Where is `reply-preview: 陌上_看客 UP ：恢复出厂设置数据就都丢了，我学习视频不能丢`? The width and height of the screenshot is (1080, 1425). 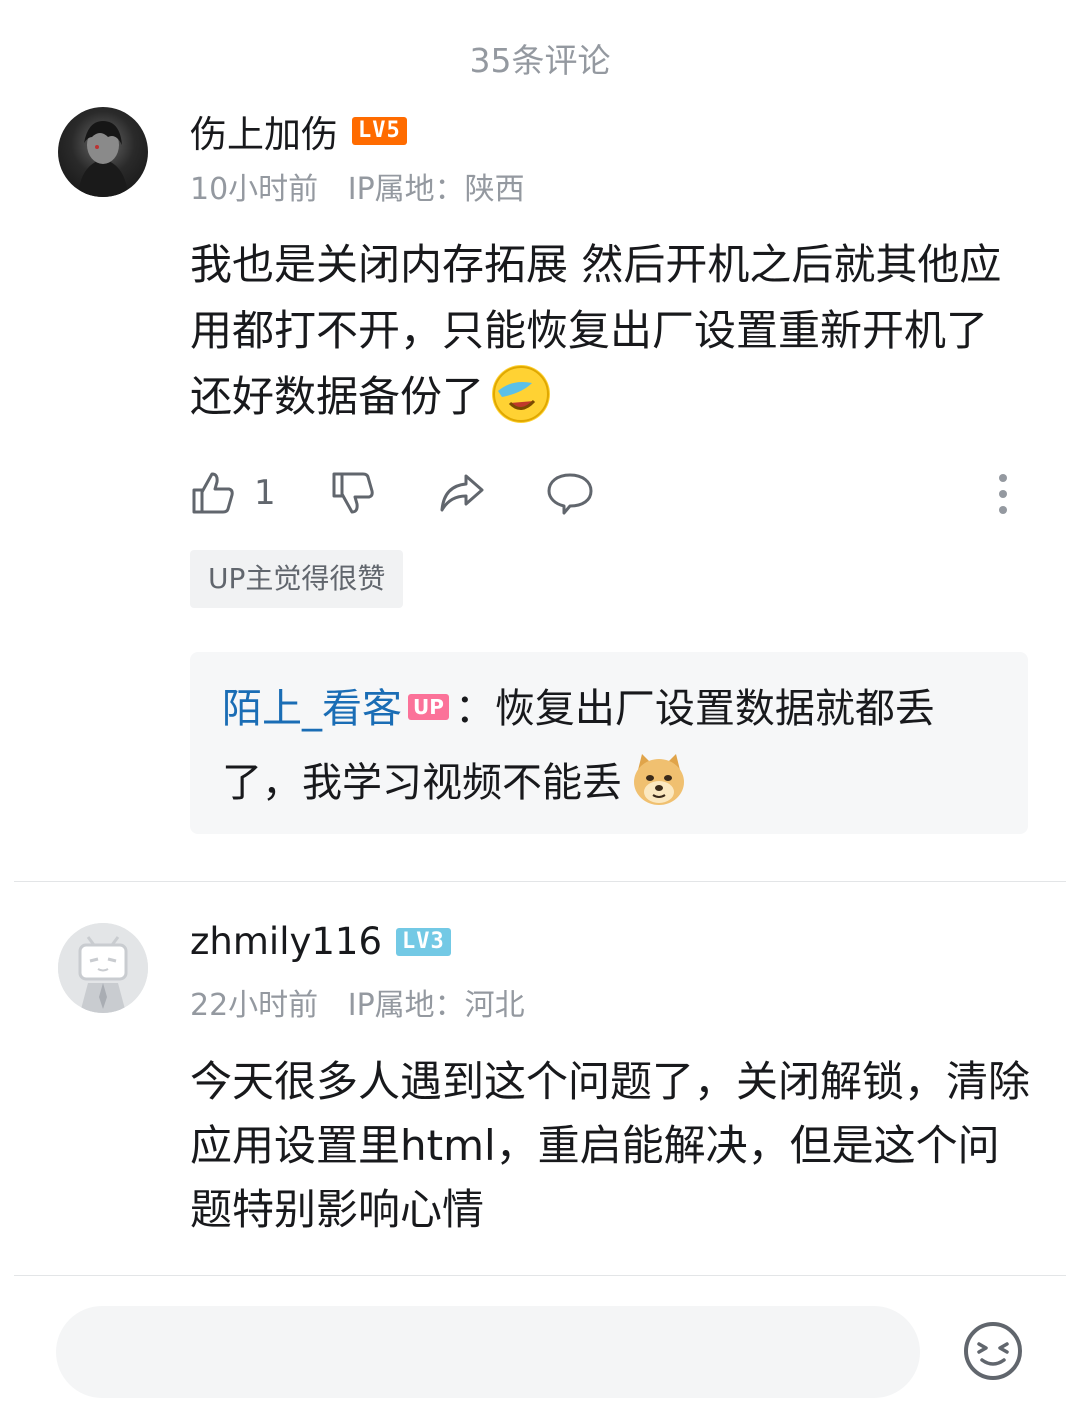 reply-preview: 陌上_看客 UP ：恢复出厂设置数据就都丢了，我学习视频不能丢 is located at coordinates (609, 743).